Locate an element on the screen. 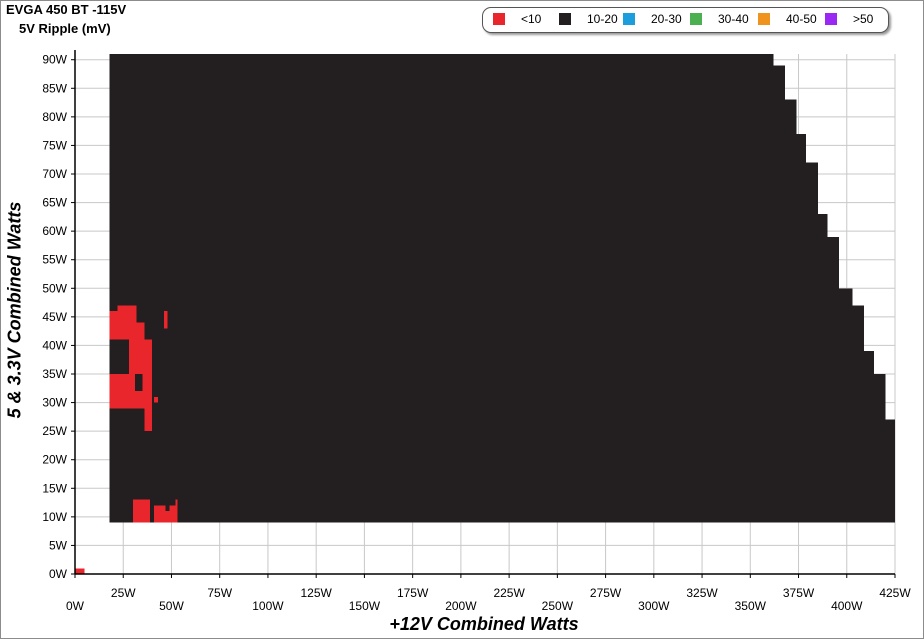 This screenshot has height=639, width=924. x-axis-label: +12V Combined Watts is located at coordinates (484, 624).